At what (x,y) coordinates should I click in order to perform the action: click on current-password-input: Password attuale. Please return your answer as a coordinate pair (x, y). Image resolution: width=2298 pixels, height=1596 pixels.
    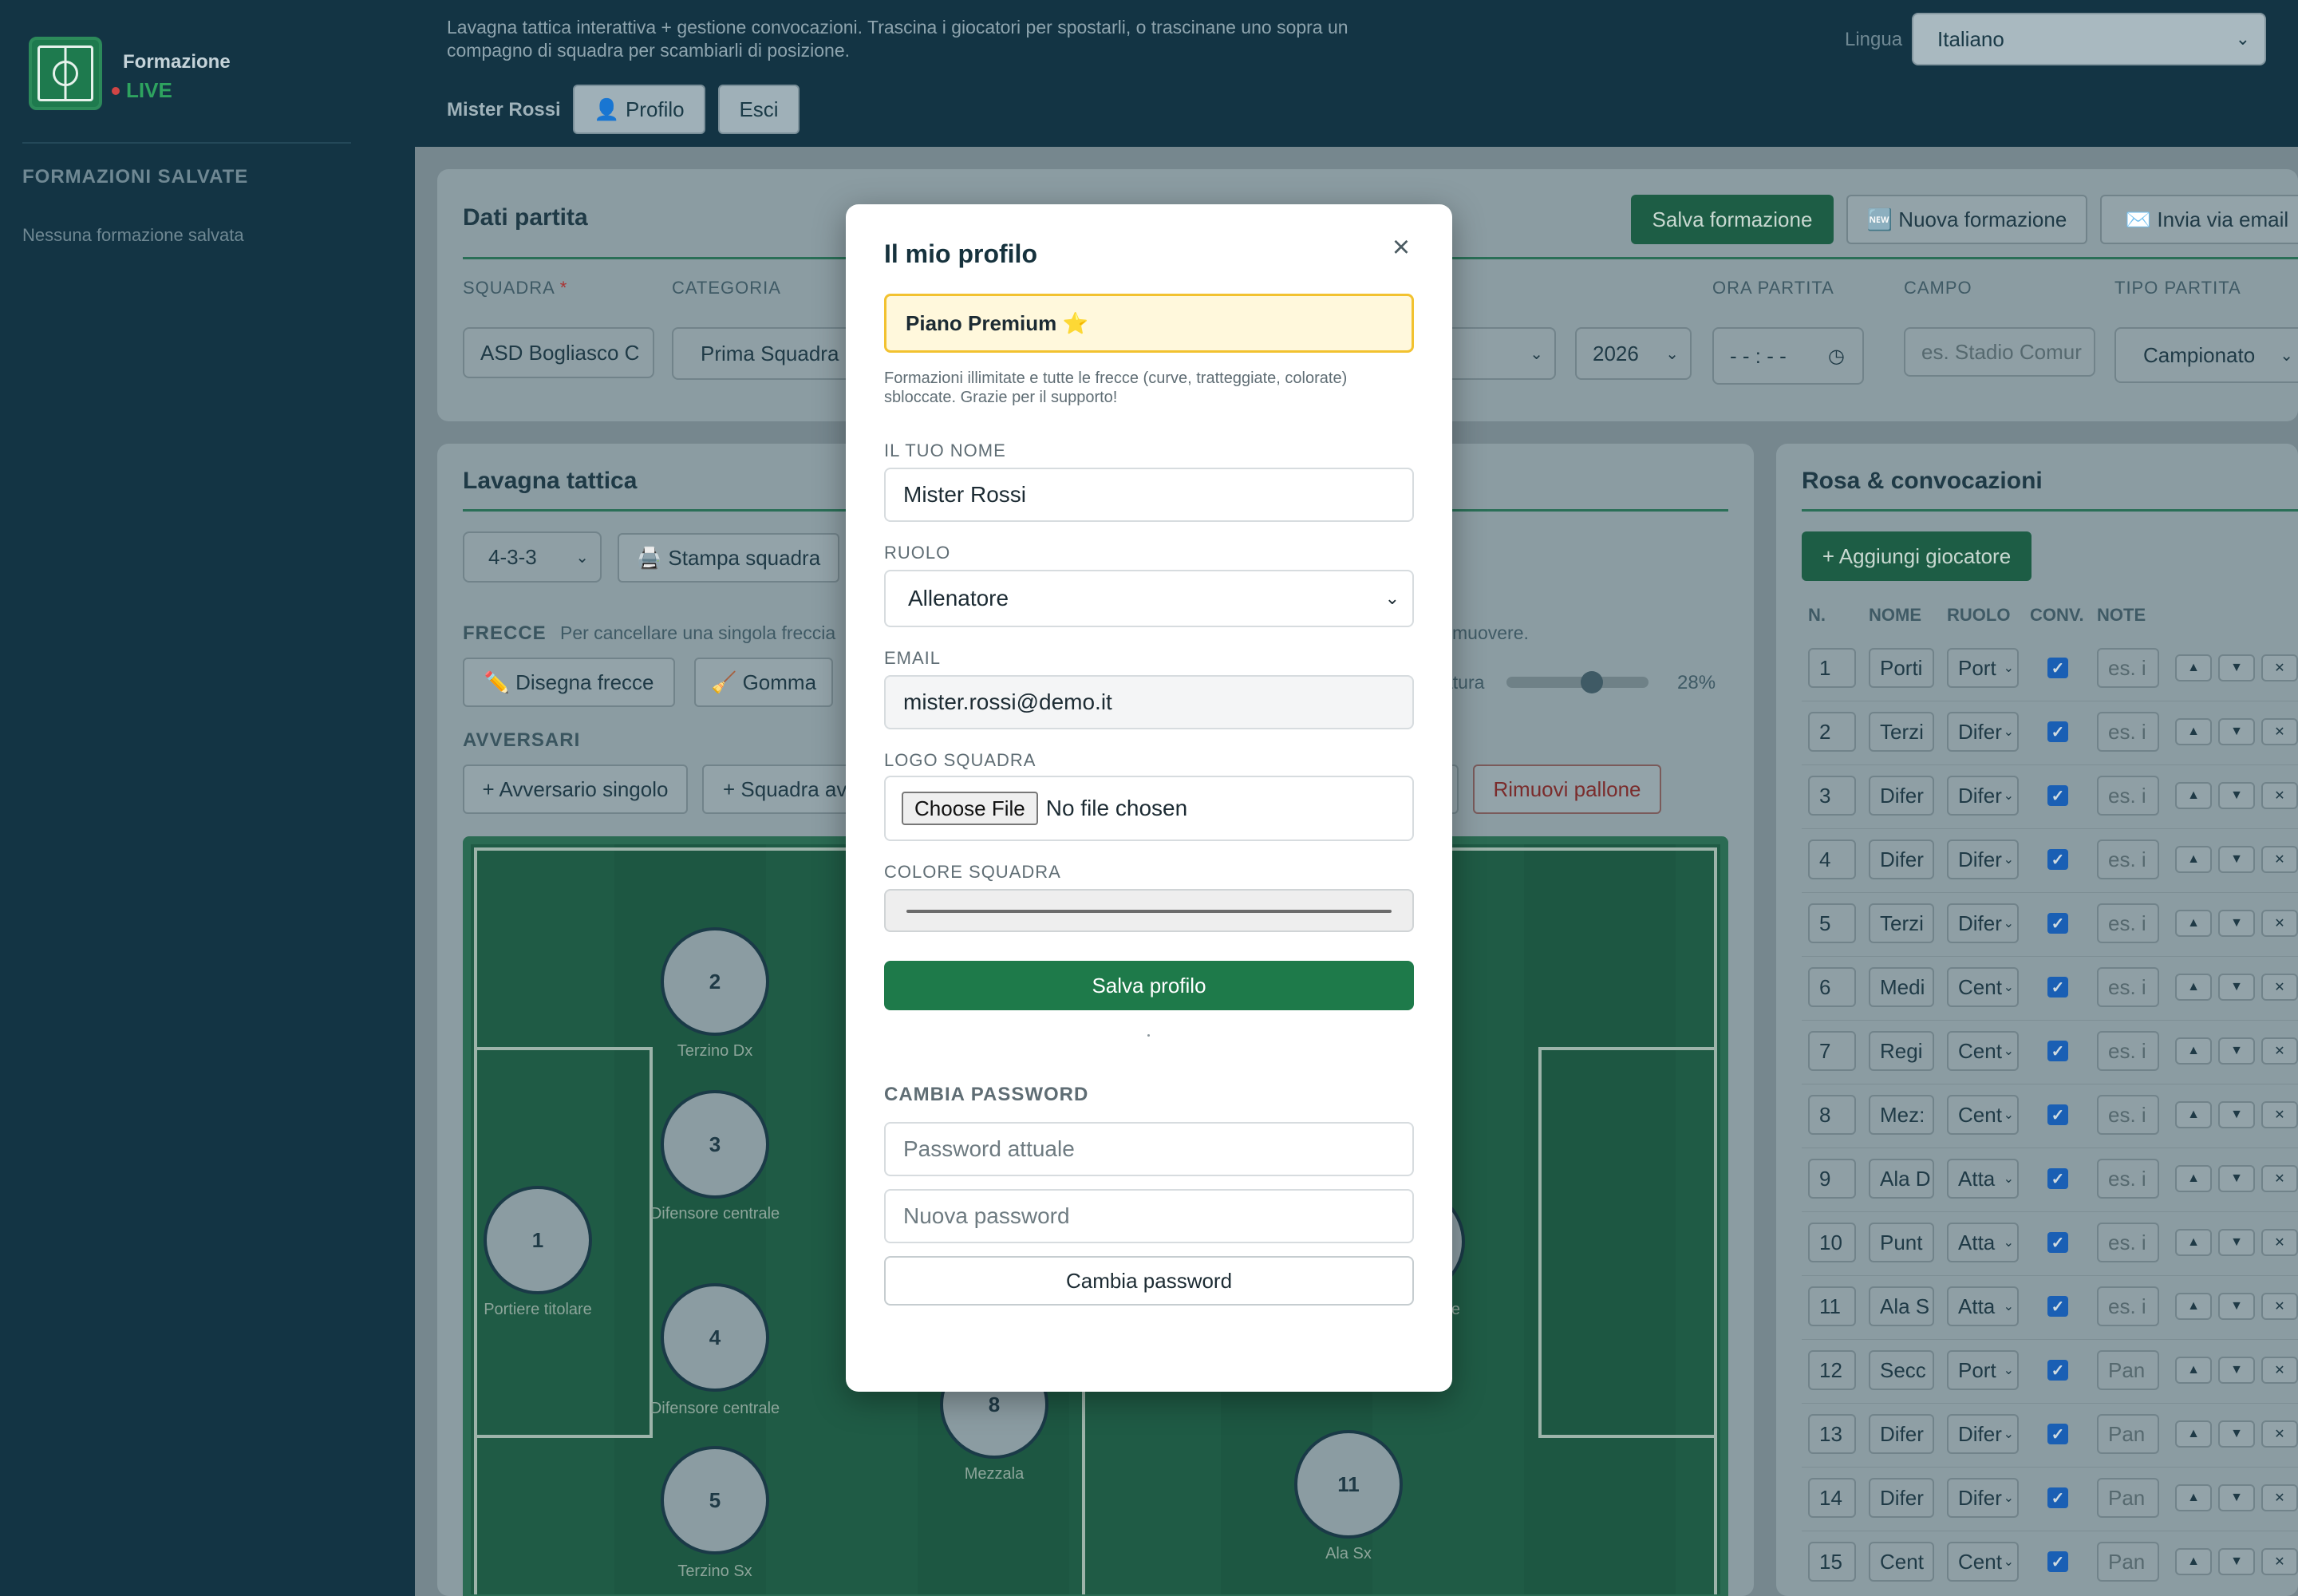
    Looking at the image, I should click on (1149, 1149).